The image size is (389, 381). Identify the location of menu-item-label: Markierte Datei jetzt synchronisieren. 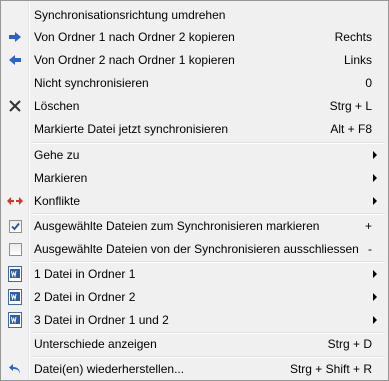
(131, 129).